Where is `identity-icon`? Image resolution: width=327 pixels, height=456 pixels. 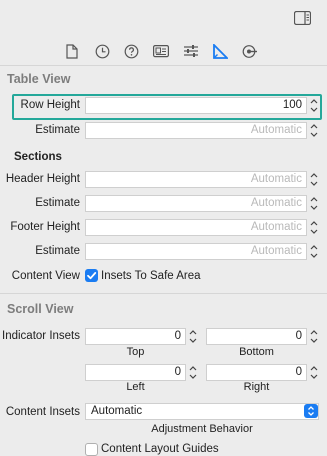
identity-icon is located at coordinates (161, 52).